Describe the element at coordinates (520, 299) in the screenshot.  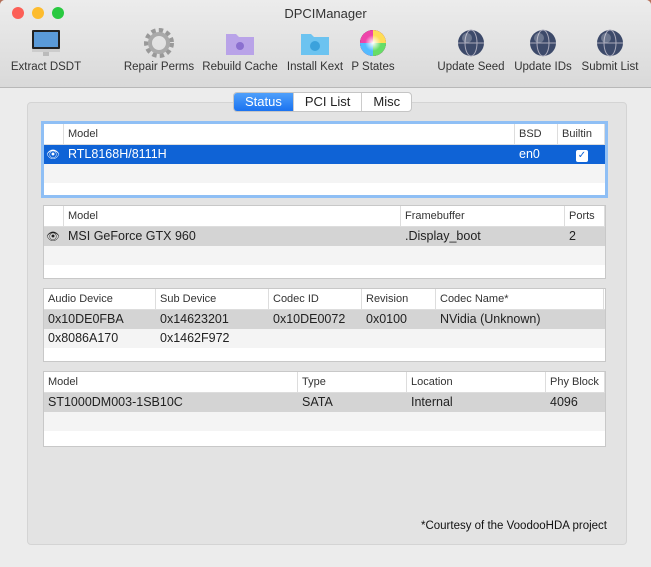
I see `column-header: Codec Name*` at that location.